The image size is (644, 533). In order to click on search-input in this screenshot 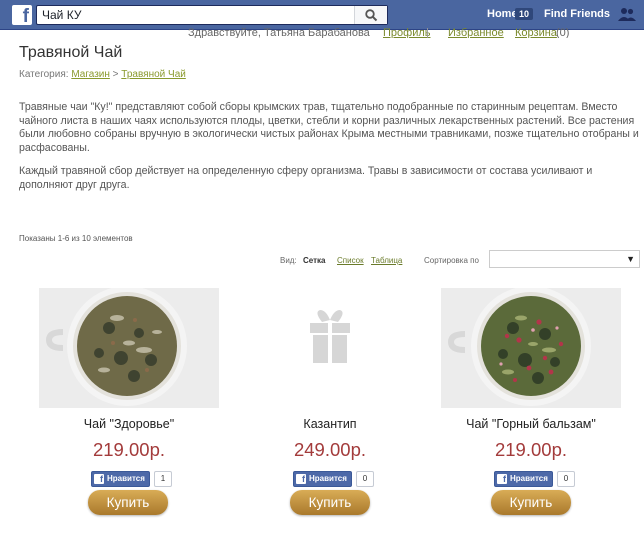, I will do `click(195, 15)`.